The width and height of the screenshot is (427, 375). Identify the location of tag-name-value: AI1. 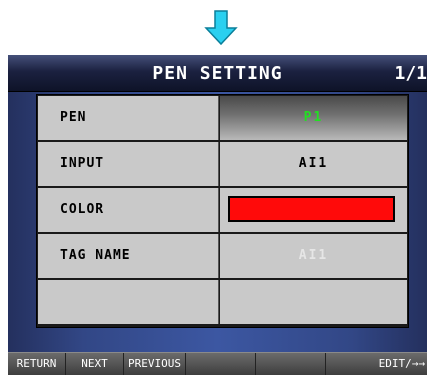
(313, 255).